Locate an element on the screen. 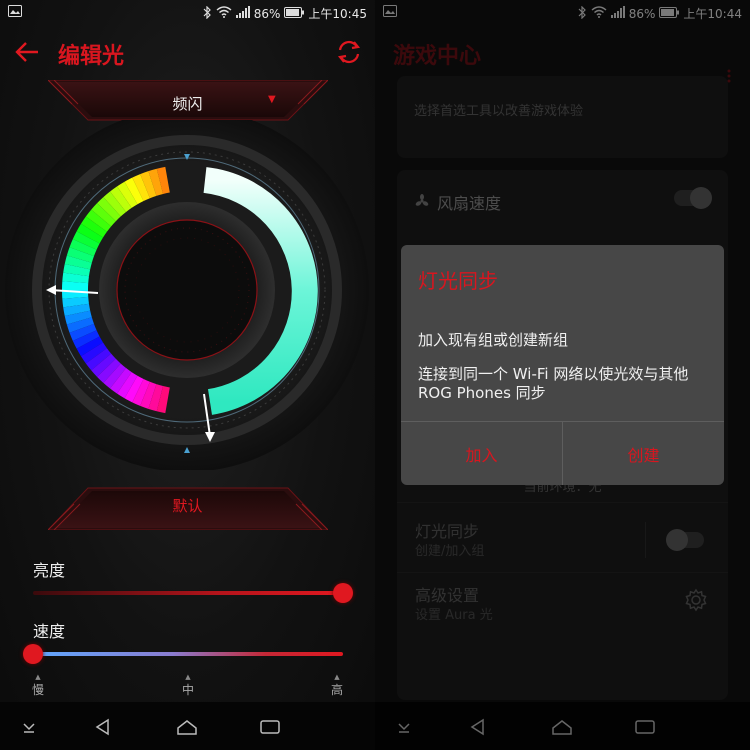  speed-tick-medium: ▲ 中 is located at coordinates (187, 685).